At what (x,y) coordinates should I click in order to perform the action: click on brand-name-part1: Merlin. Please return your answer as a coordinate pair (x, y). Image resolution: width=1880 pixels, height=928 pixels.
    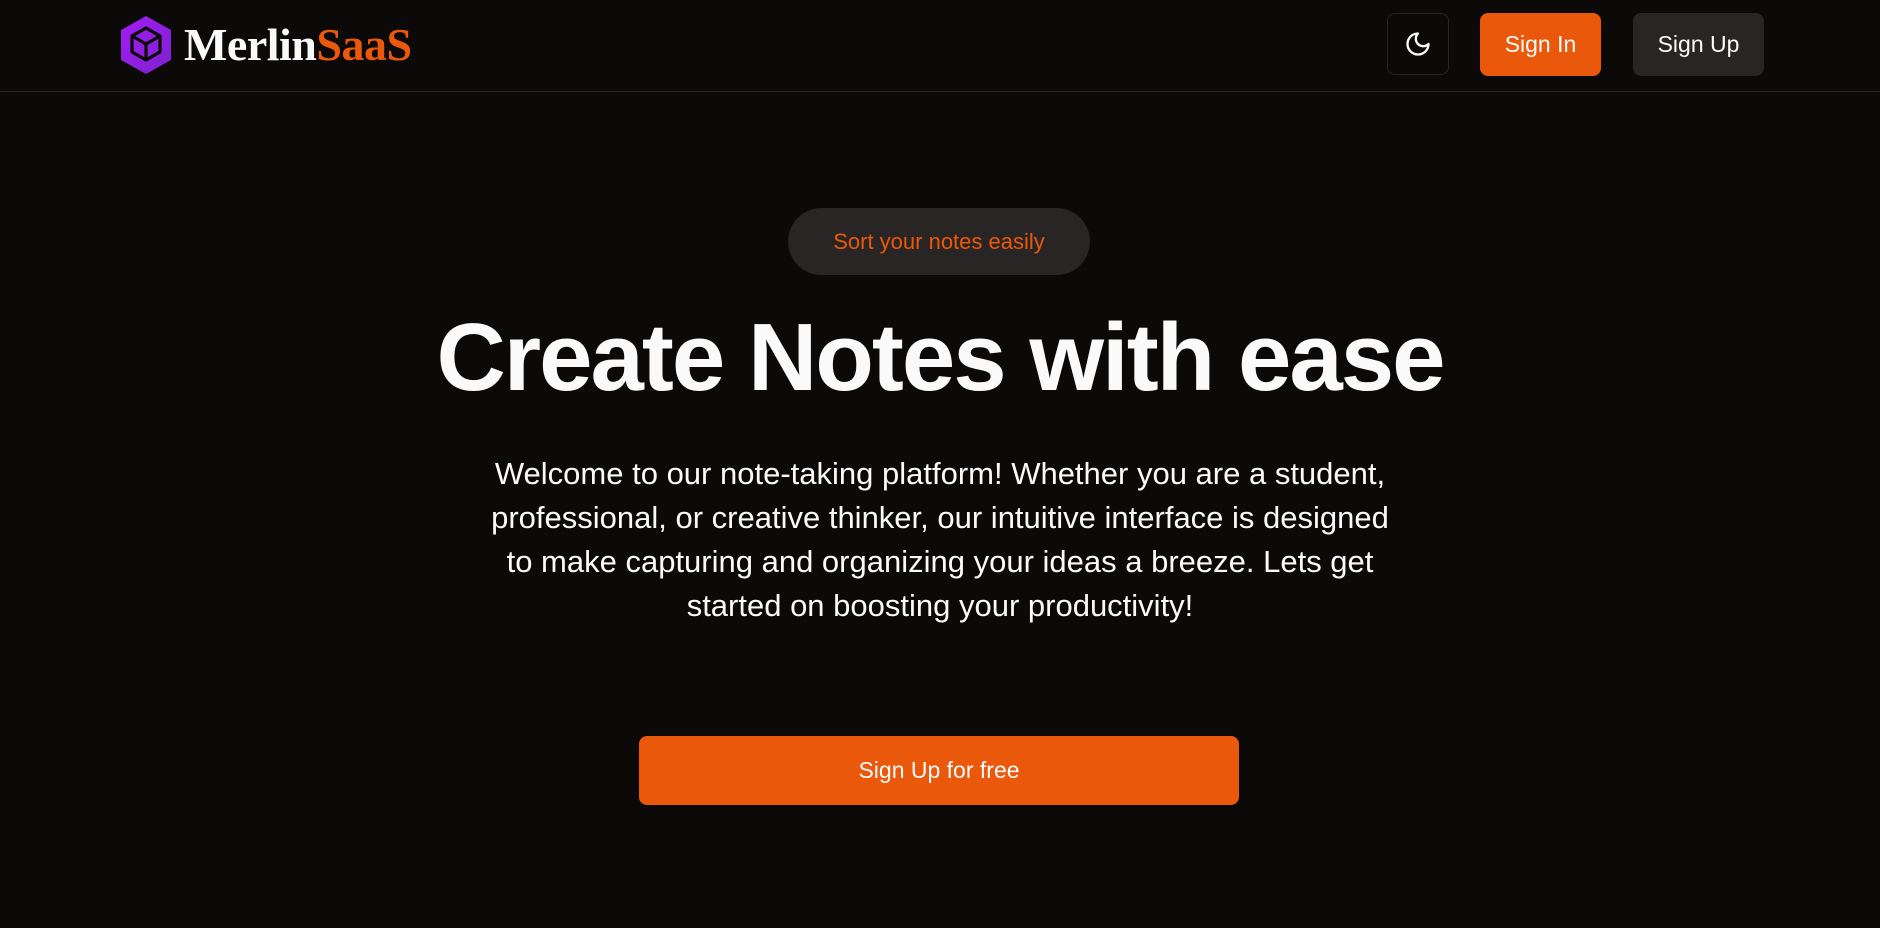
    Looking at the image, I should click on (250, 44).